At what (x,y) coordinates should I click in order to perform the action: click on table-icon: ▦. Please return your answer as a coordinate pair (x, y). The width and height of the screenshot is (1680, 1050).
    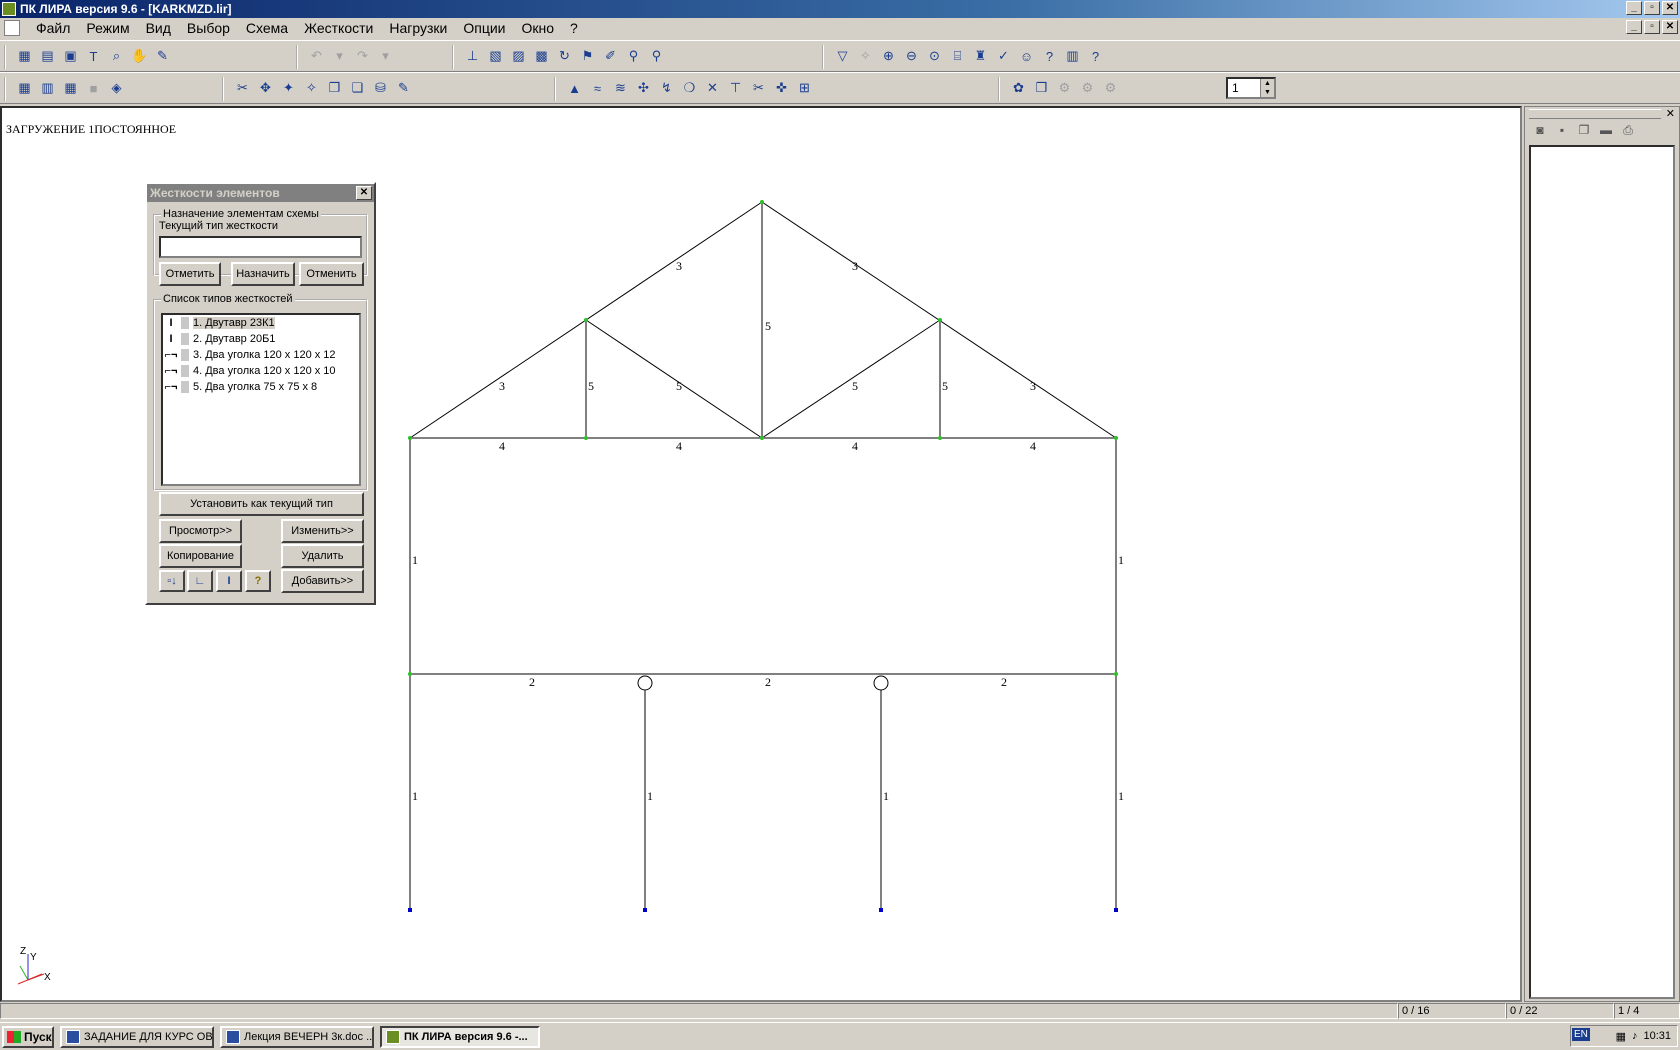
    Looking at the image, I should click on (70, 88).